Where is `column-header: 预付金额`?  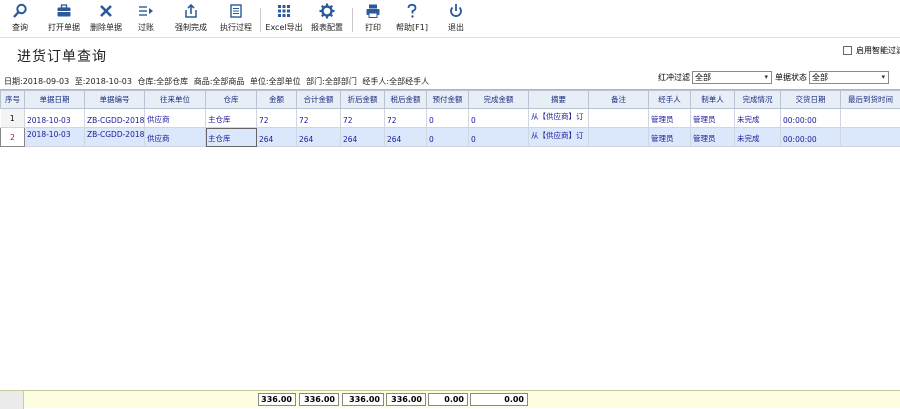 column-header: 预付金额 is located at coordinates (448, 100).